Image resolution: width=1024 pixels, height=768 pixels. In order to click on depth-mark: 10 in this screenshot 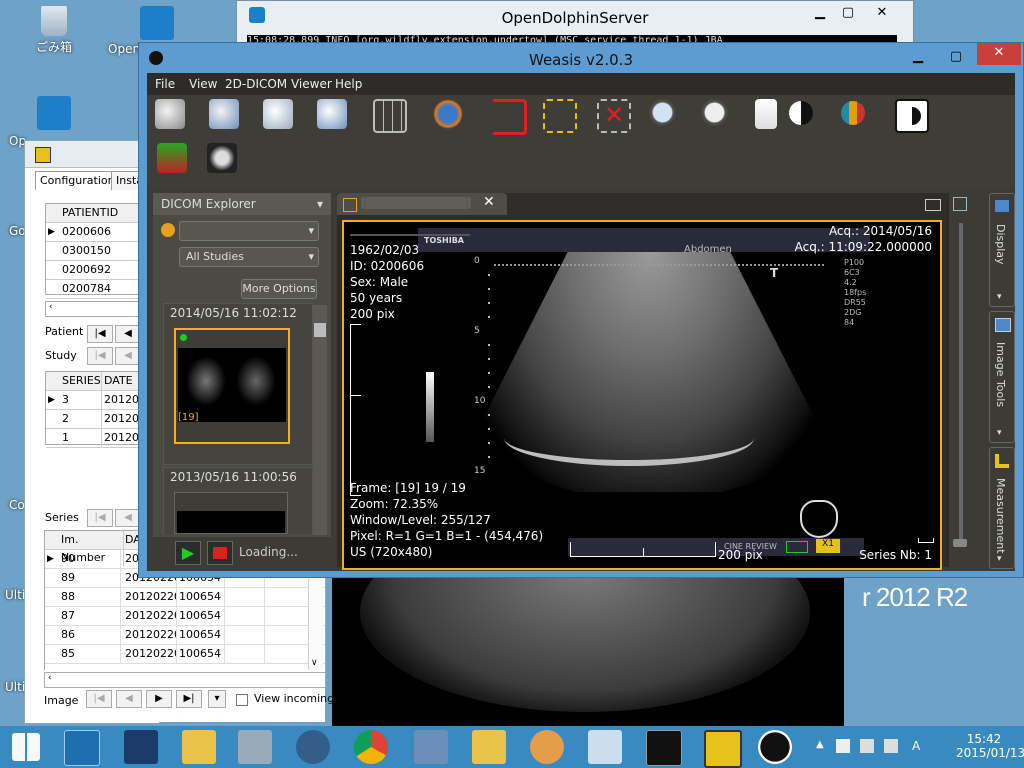, I will do `click(480, 401)`.